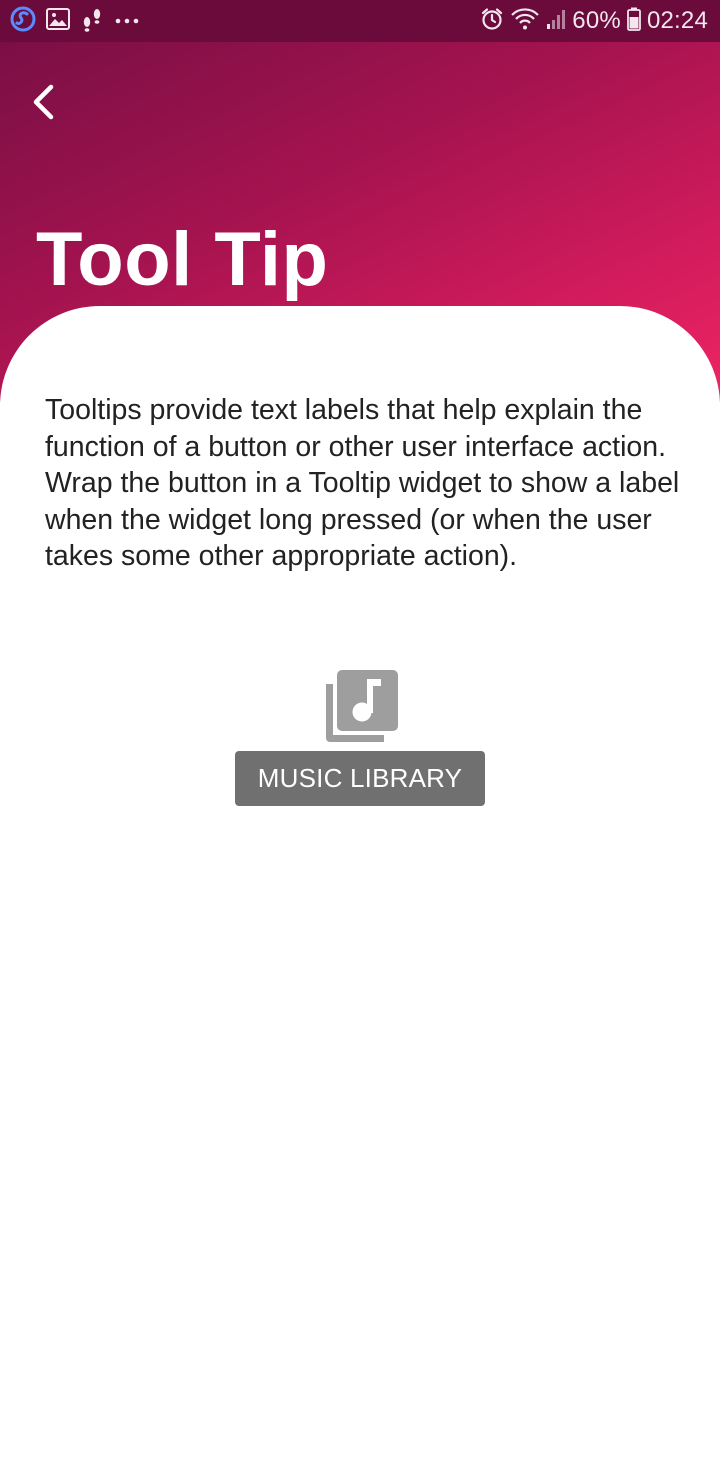  What do you see at coordinates (677, 20) in the screenshot?
I see `clock: 02:24` at bounding box center [677, 20].